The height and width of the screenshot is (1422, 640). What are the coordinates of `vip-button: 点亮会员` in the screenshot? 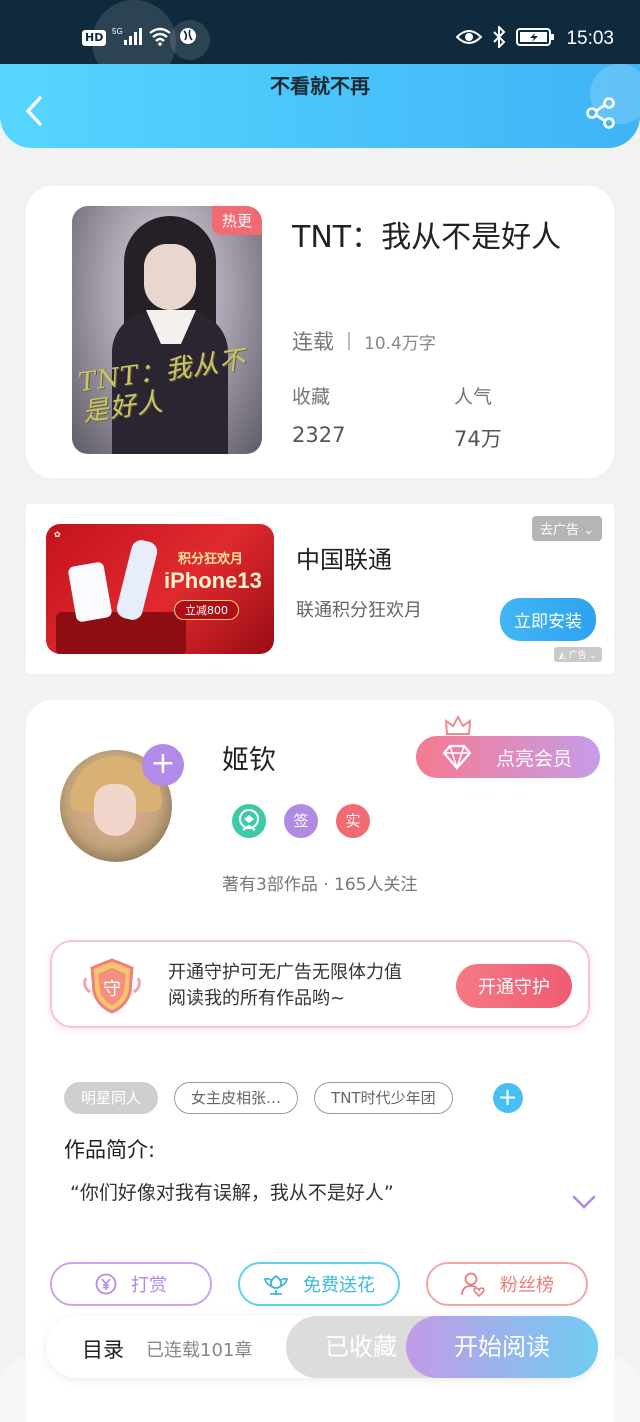 It's located at (508, 757).